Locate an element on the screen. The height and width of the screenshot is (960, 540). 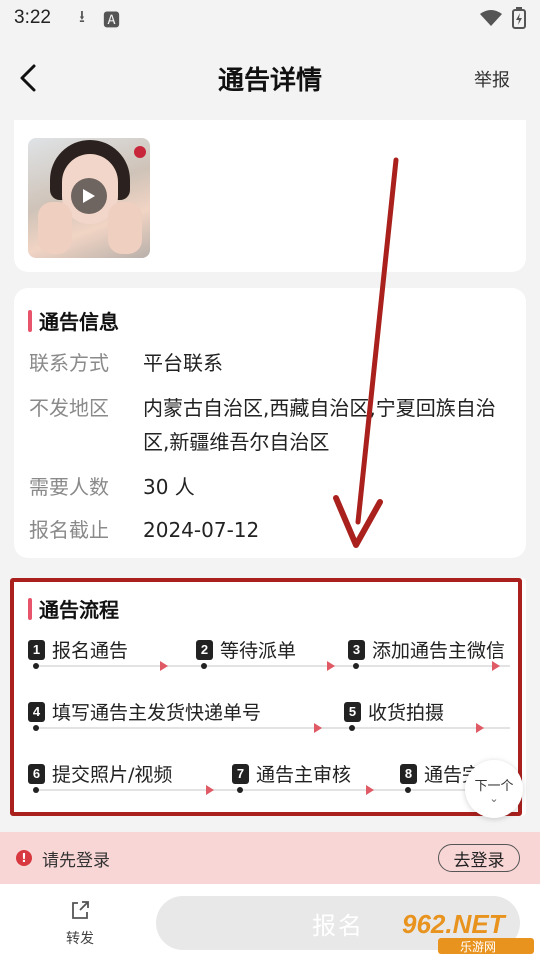
flow-step-4: 4 填写通告主发货快递单号 is located at coordinates (144, 711).